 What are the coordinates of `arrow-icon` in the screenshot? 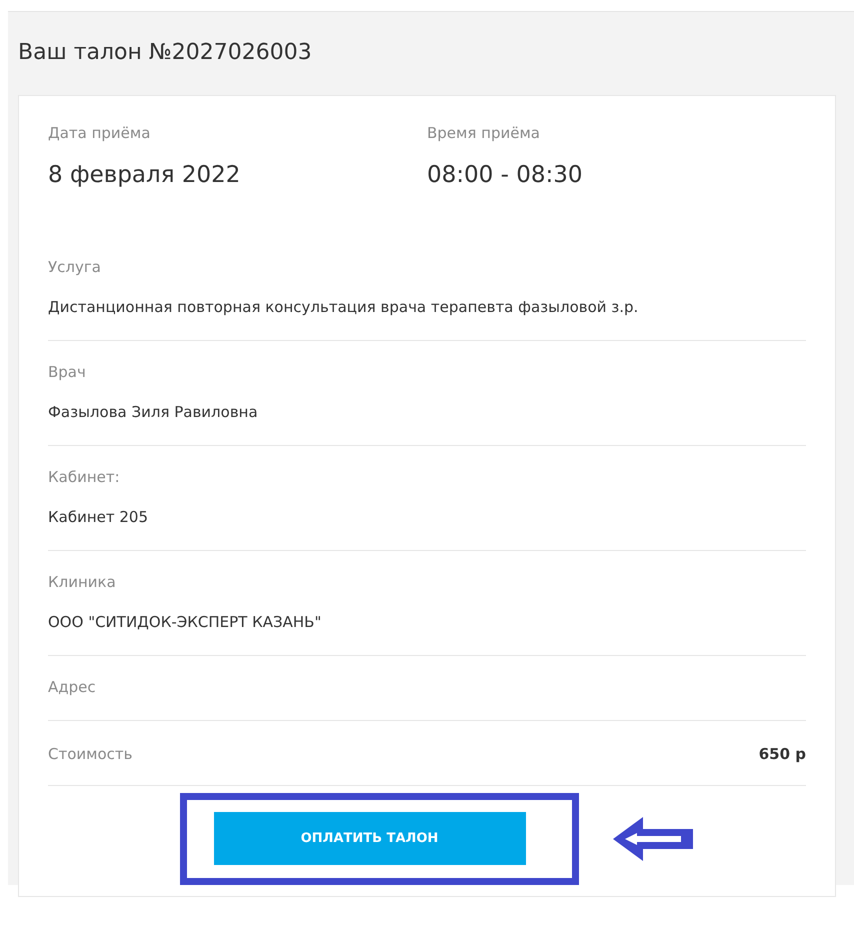 It's located at (652, 839).